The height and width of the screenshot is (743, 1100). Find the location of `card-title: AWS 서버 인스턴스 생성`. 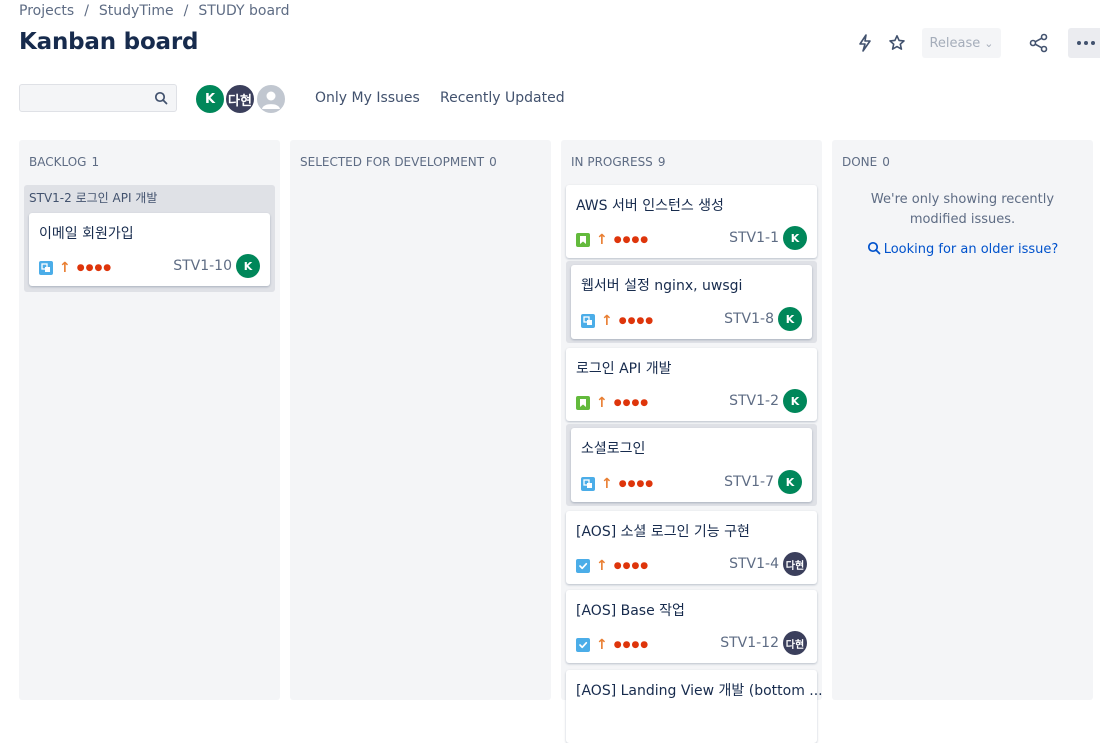

card-title: AWS 서버 인스턴스 생성 is located at coordinates (650, 206).